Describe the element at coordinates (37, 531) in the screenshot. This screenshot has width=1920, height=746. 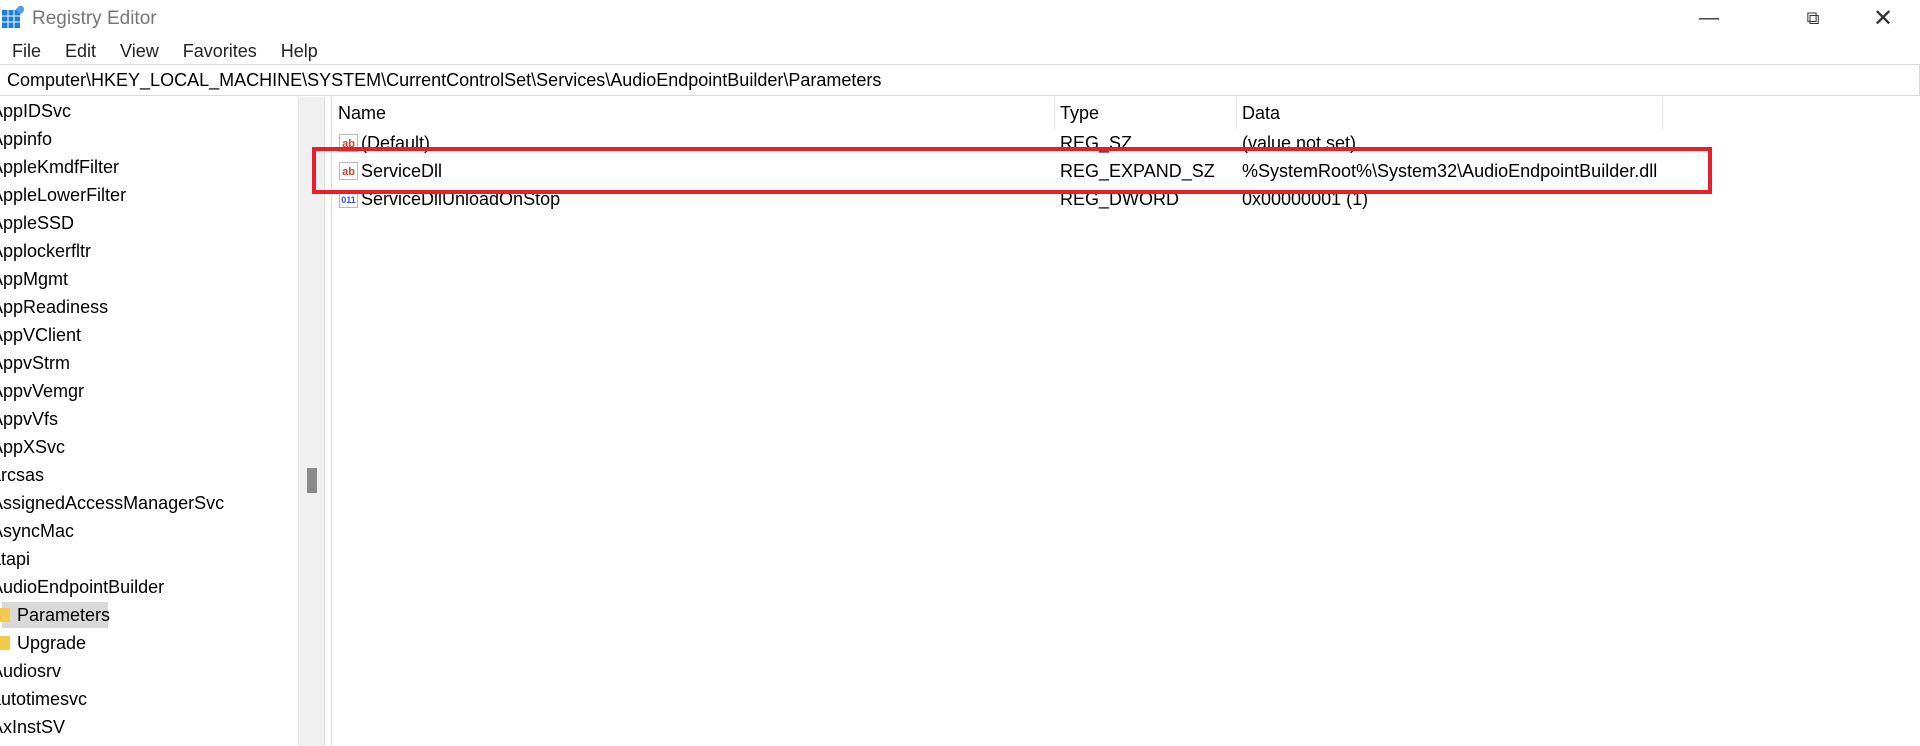
I see `tree-item-label: AsyncMac` at that location.